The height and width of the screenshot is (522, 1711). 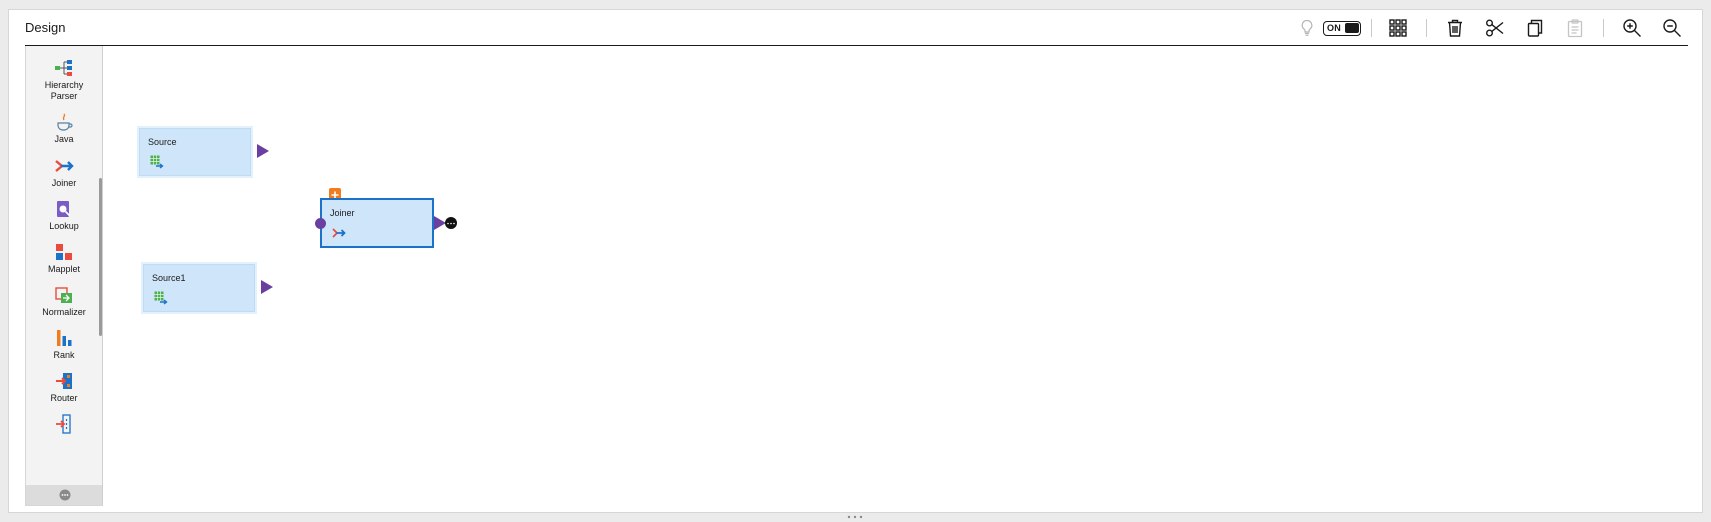 I want to click on page-title: Design, so click(x=45, y=27).